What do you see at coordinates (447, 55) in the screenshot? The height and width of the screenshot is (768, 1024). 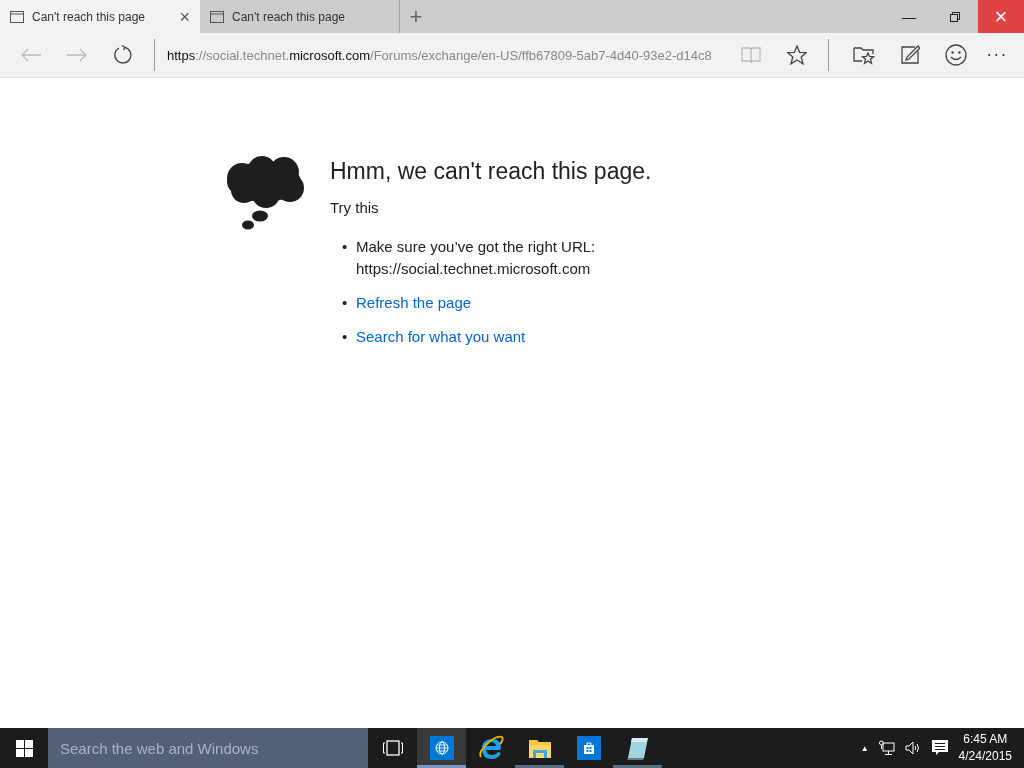 I see `address-field: https://social.technet.microsoft.com/Forums/exchange/en-US/ffb67809-5ab7-4d40-93e2-d14c8` at bounding box center [447, 55].